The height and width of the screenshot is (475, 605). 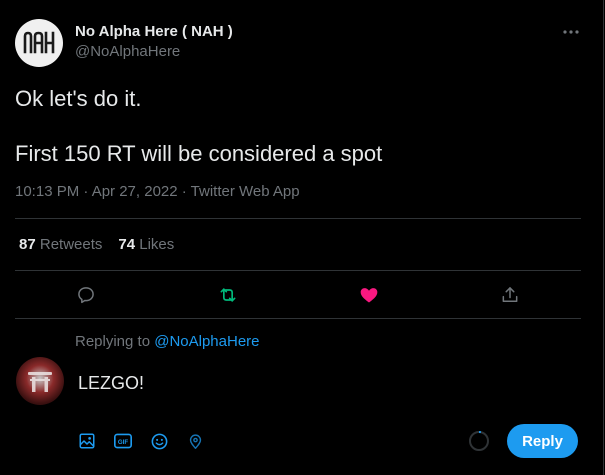 What do you see at coordinates (571, 32) in the screenshot?
I see `more-options-icon` at bounding box center [571, 32].